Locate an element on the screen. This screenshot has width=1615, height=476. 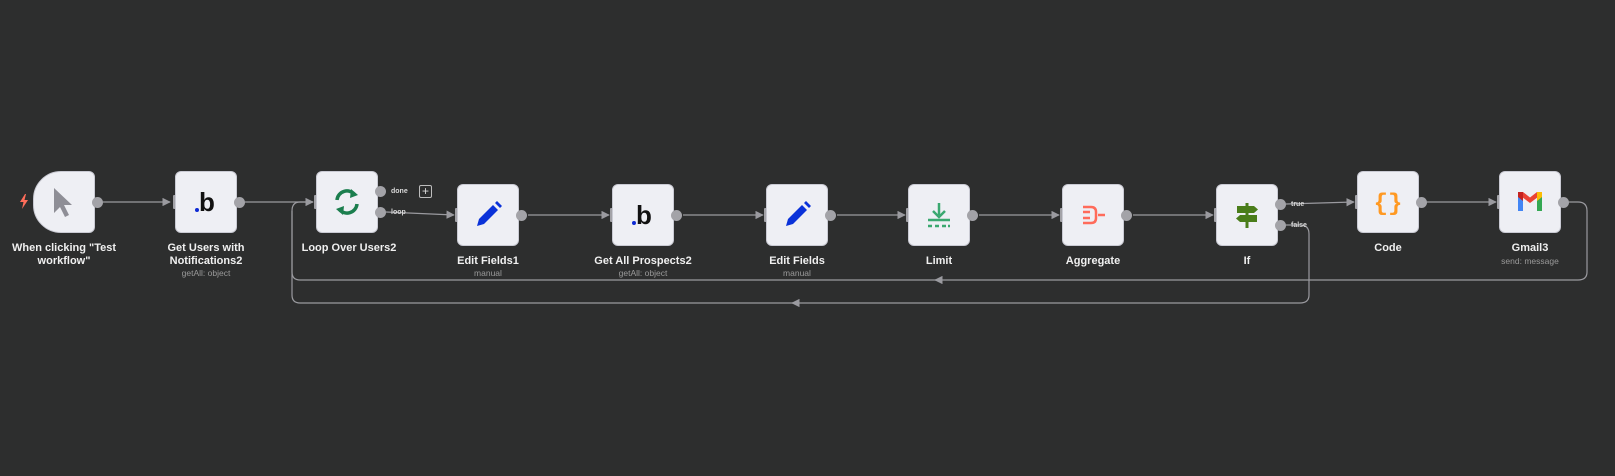
node-label: Code is located at coordinates (1388, 248).